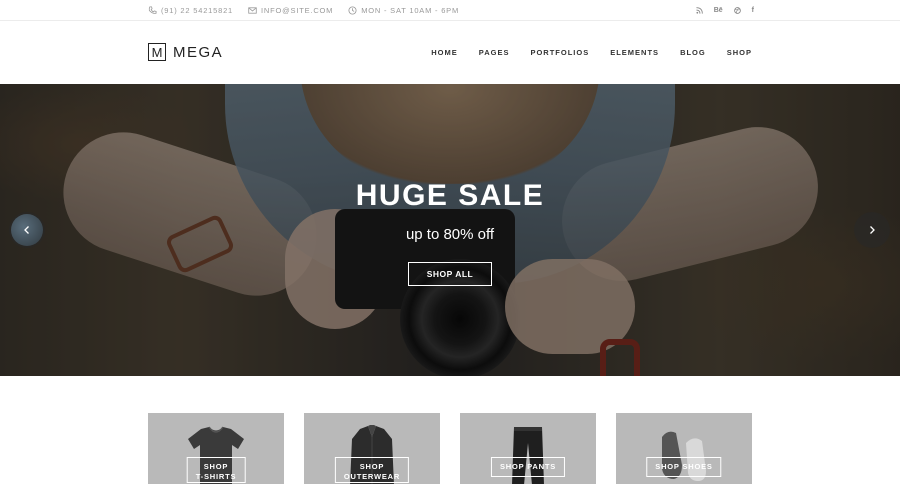 The width and height of the screenshot is (900, 484). Describe the element at coordinates (737, 10) in the screenshot. I see `dribbble-icon` at that location.